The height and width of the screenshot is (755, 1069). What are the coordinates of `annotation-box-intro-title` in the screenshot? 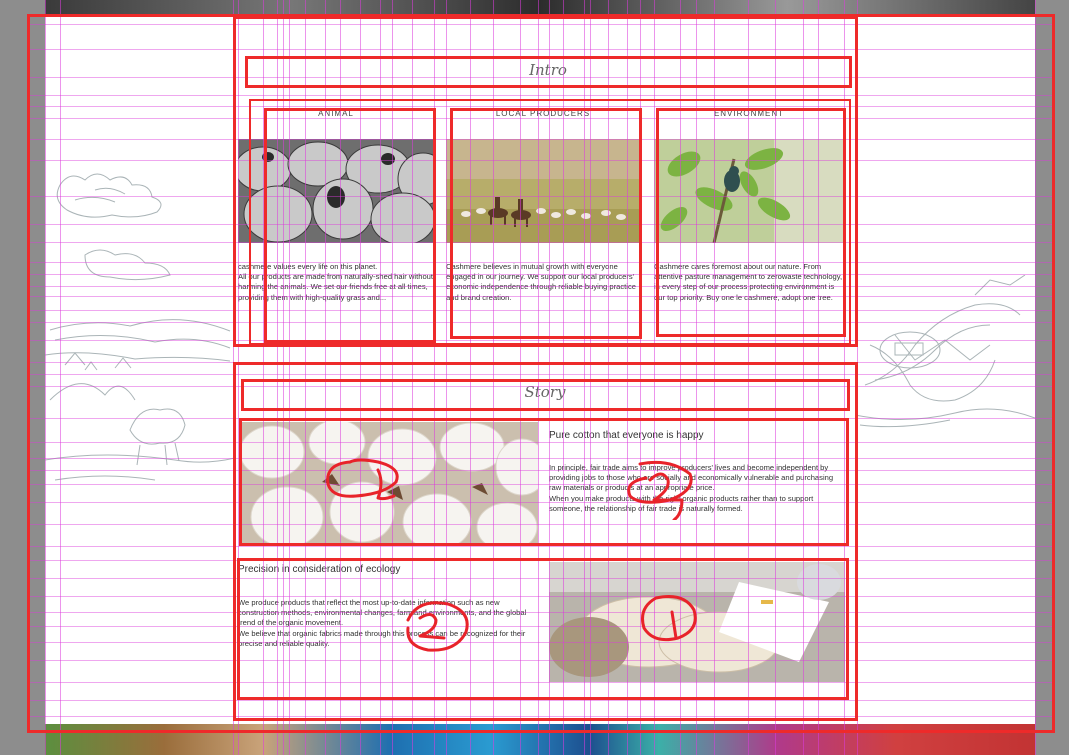 It's located at (548, 72).